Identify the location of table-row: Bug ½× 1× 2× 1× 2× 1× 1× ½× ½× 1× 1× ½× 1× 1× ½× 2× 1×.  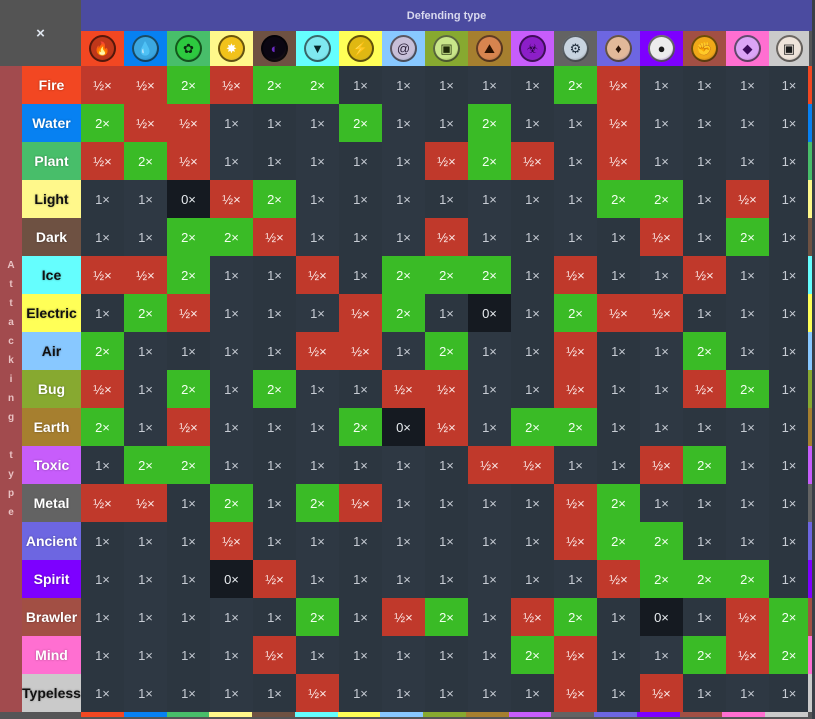
(417, 389).